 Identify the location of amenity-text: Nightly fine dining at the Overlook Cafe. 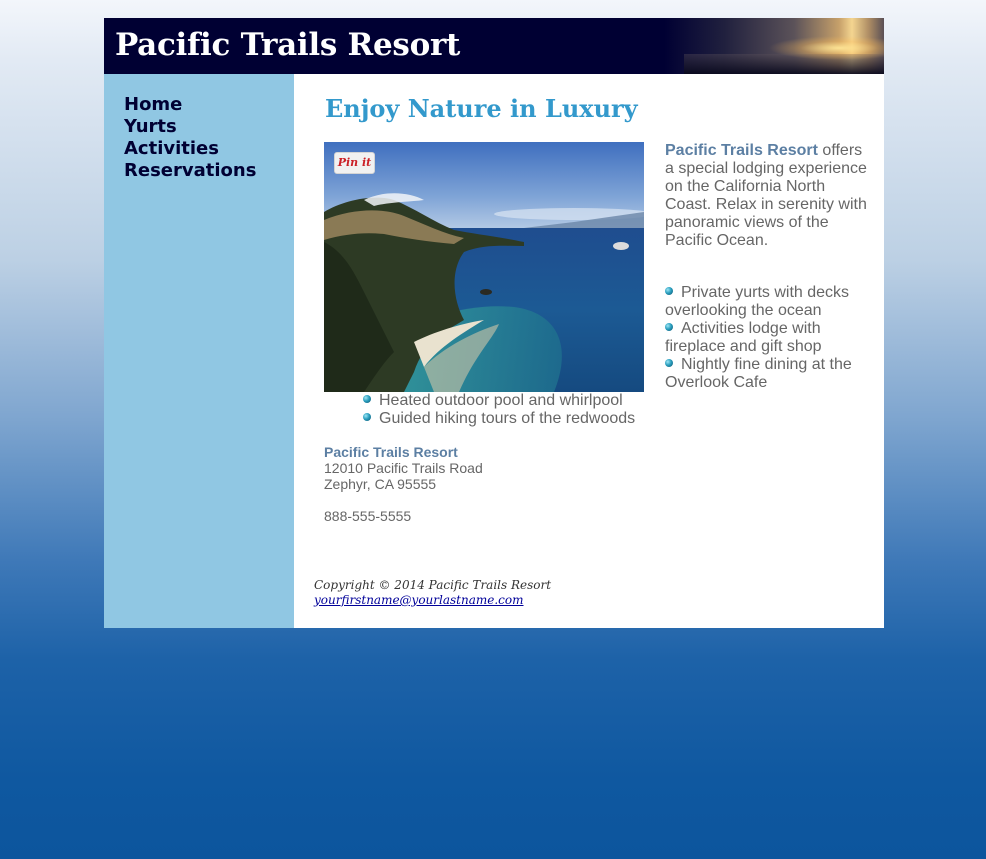
(758, 373).